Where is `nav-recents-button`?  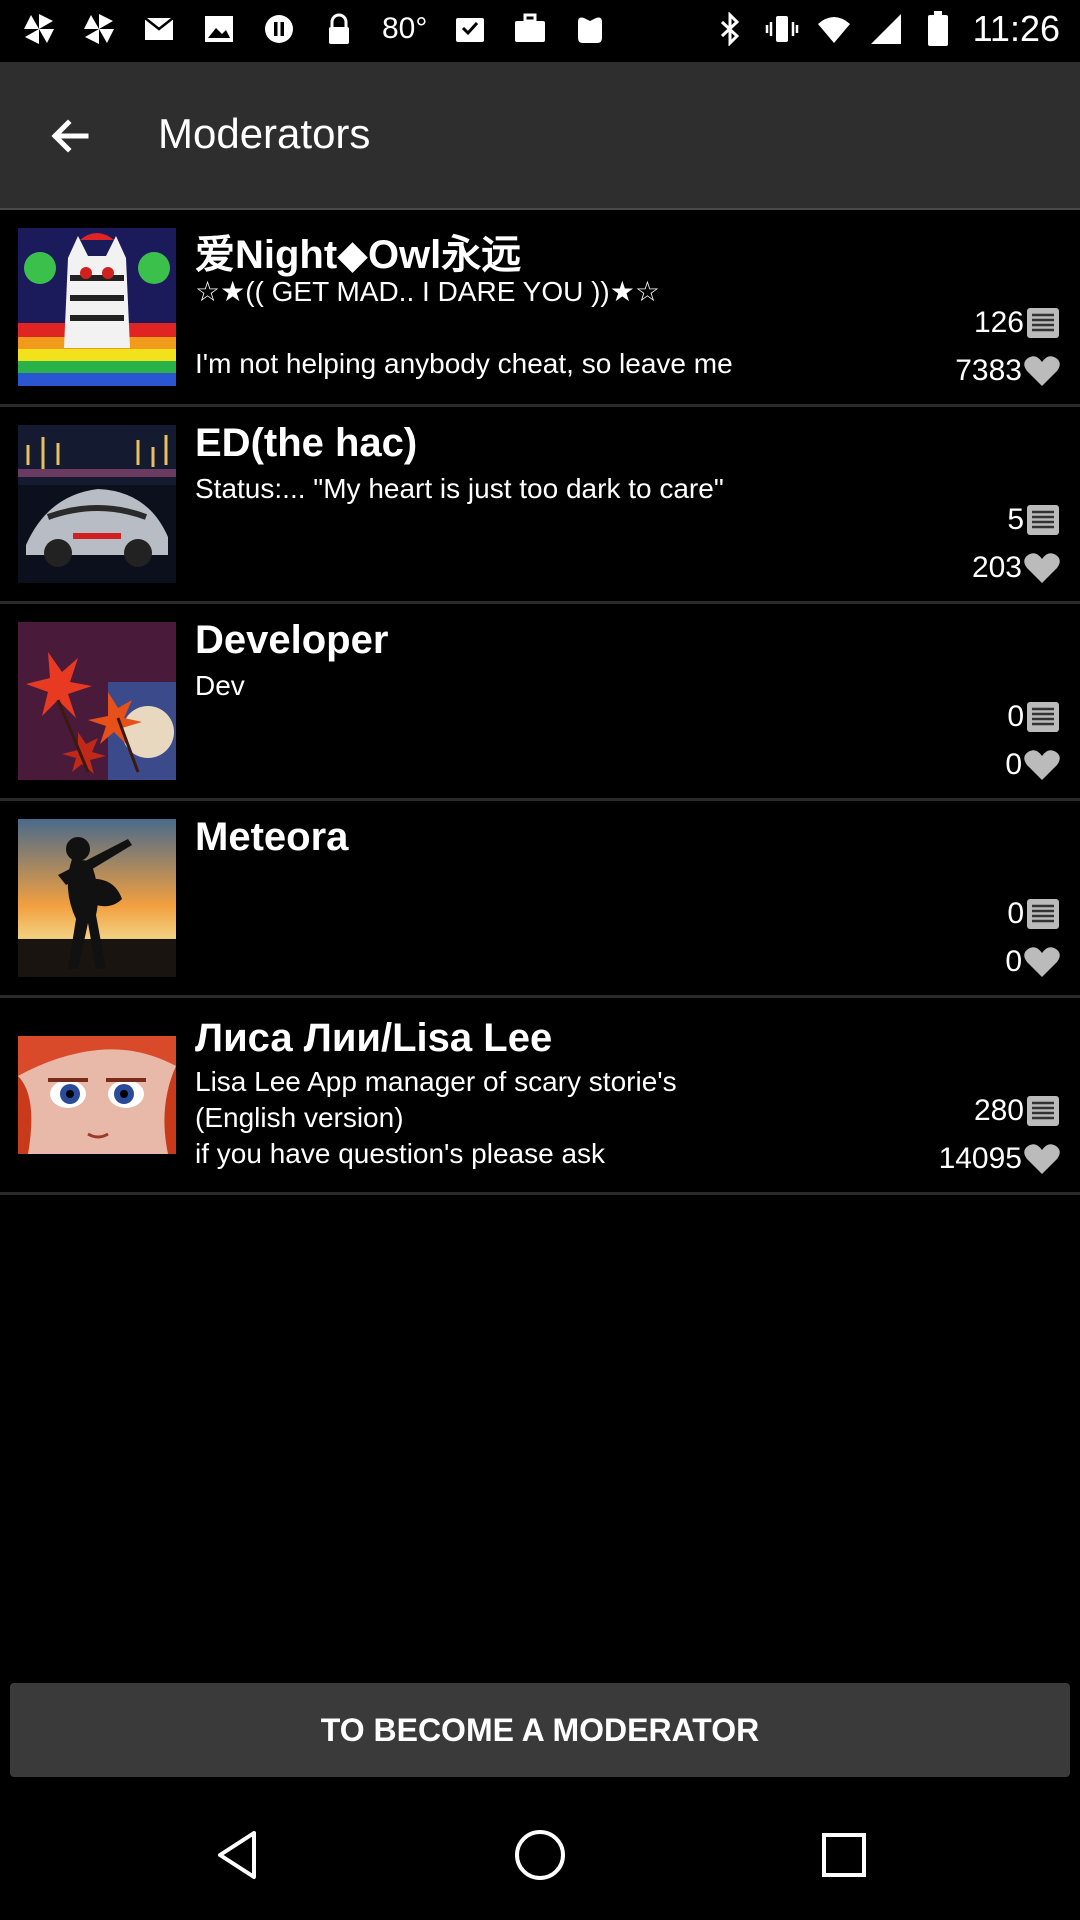
nav-recents-button is located at coordinates (844, 1855).